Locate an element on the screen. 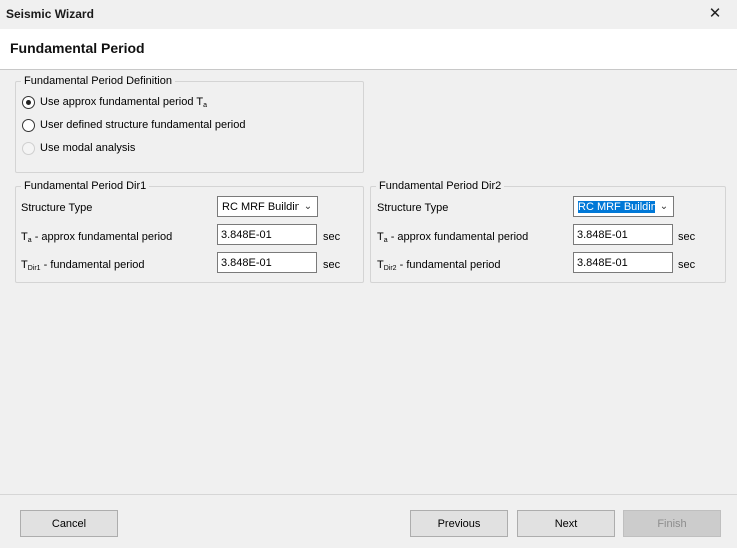 This screenshot has height=548, width=737. radio-approx-period: Use approx fundamental period Ta is located at coordinates (114, 102).